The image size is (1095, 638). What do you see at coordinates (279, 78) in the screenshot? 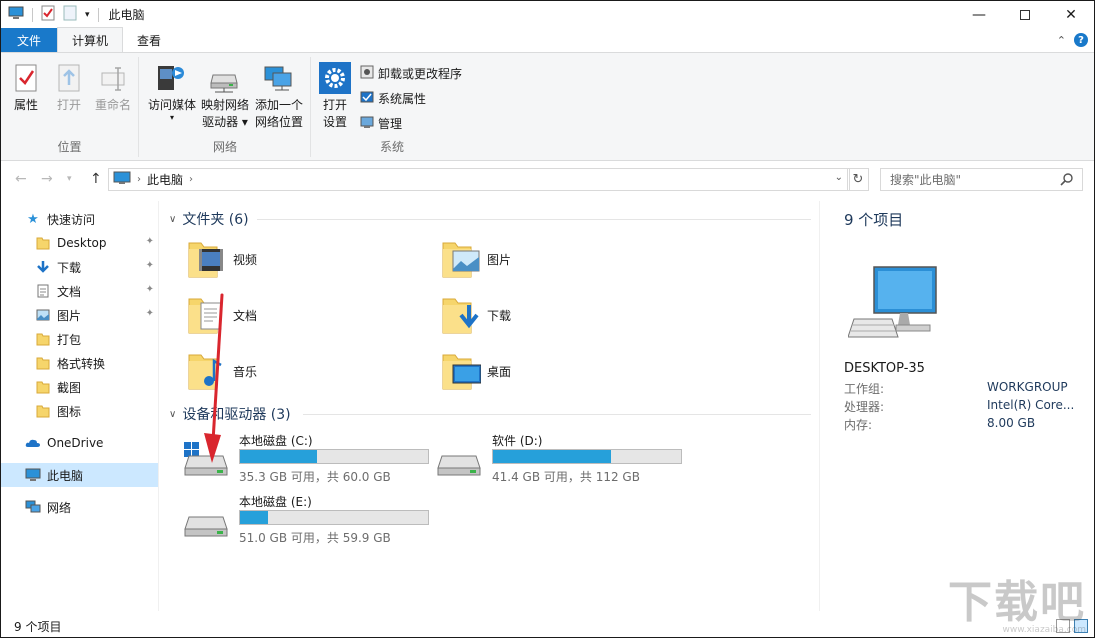
I see `network-location-icon` at bounding box center [279, 78].